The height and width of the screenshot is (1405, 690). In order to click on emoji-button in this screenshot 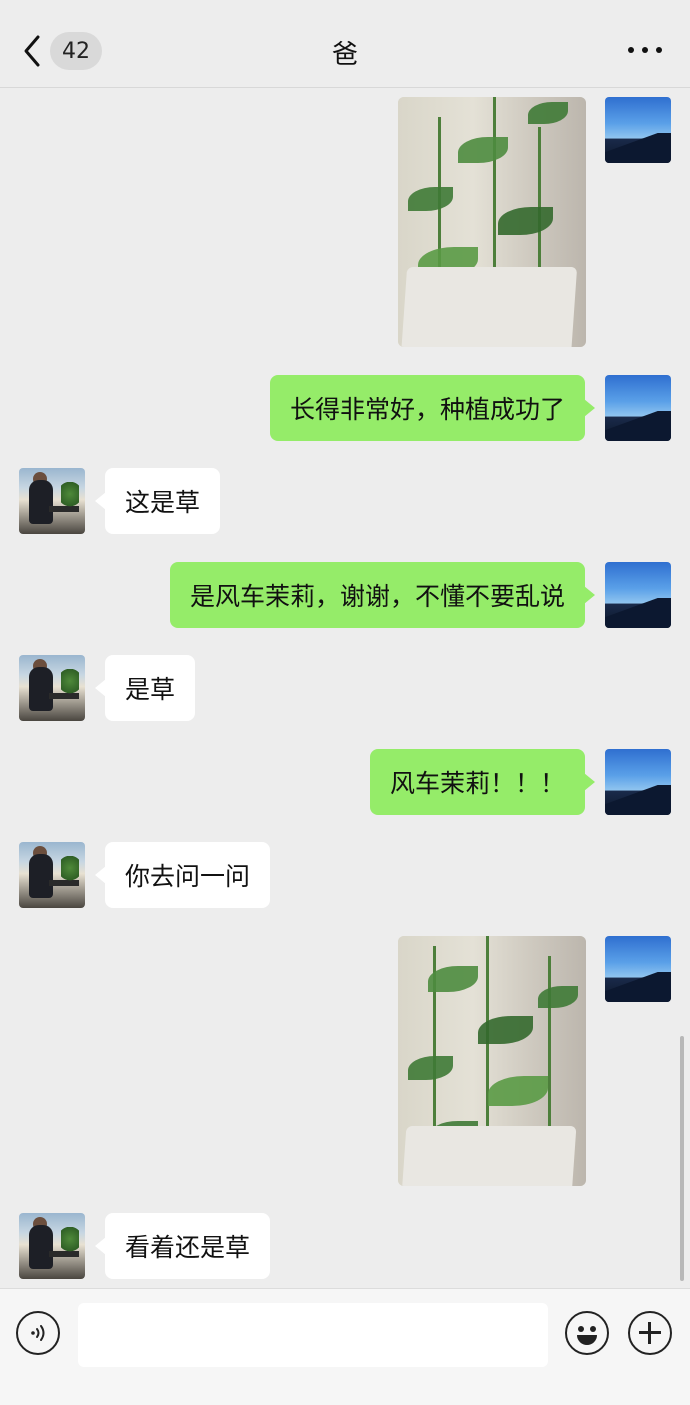, I will do `click(587, 1333)`.